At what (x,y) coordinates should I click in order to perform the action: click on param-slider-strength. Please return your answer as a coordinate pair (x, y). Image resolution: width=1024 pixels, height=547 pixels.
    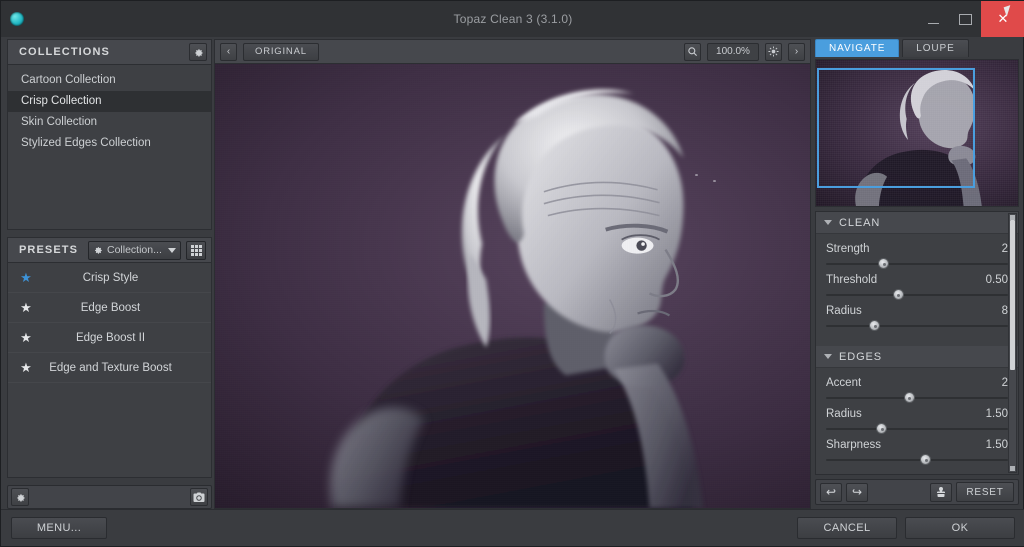
    Looking at the image, I should click on (917, 264).